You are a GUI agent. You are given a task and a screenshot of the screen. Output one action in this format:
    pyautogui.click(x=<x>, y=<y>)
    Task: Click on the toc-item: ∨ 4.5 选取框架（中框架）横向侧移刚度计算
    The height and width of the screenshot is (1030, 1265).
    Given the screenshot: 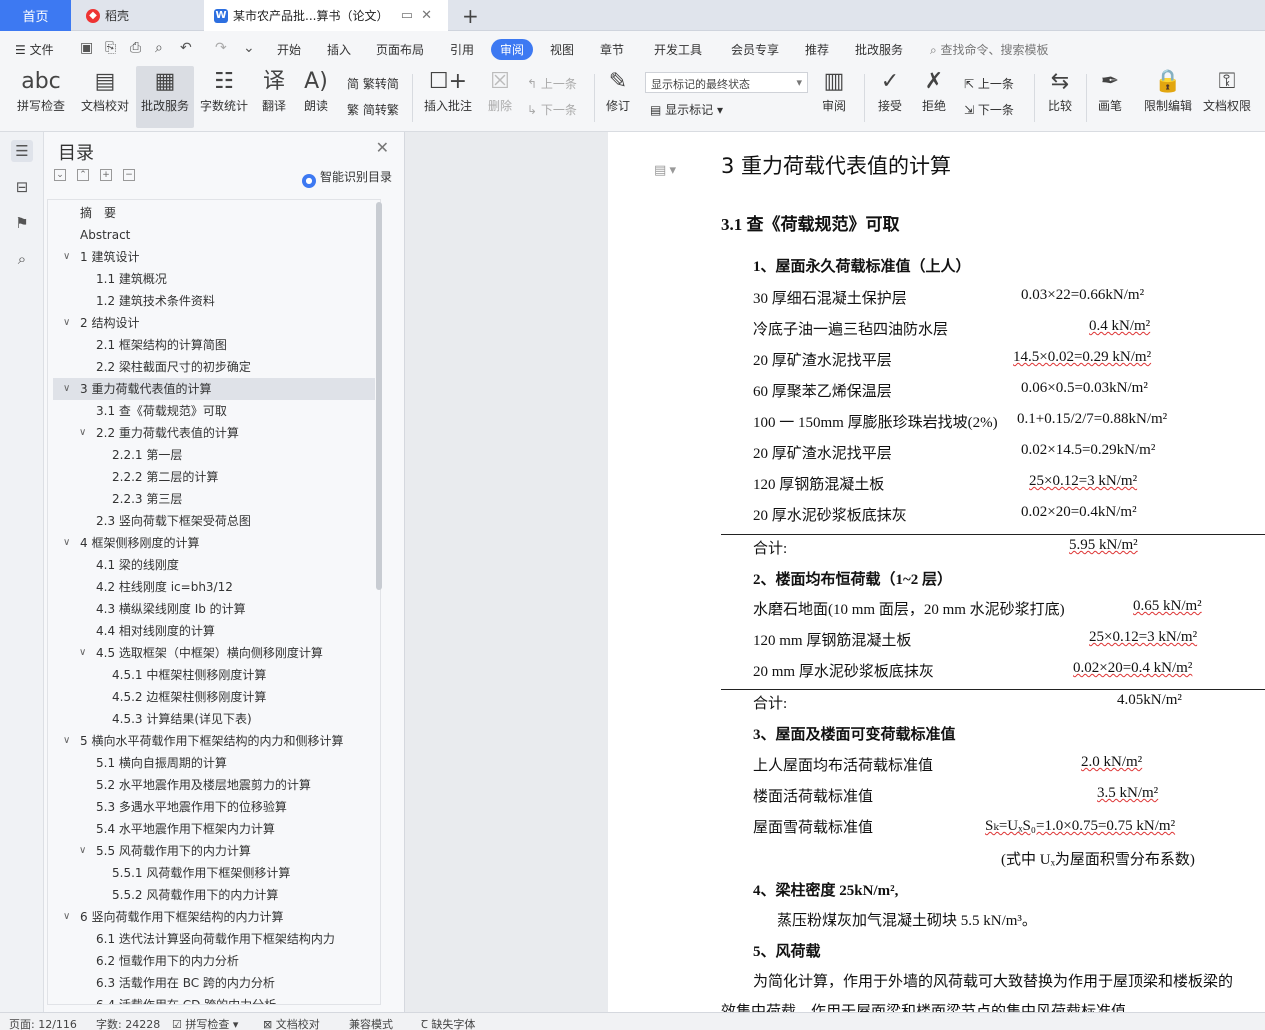 What is the action you would take?
    pyautogui.click(x=214, y=653)
    